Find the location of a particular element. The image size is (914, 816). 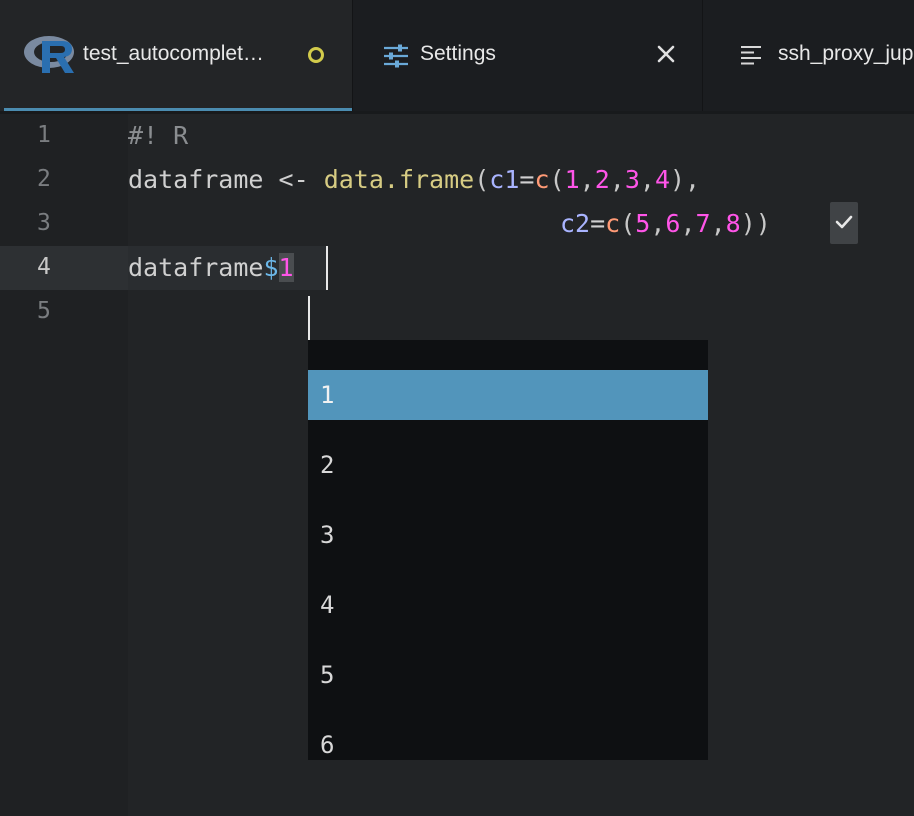

code-token: 7 is located at coordinates (703, 223).